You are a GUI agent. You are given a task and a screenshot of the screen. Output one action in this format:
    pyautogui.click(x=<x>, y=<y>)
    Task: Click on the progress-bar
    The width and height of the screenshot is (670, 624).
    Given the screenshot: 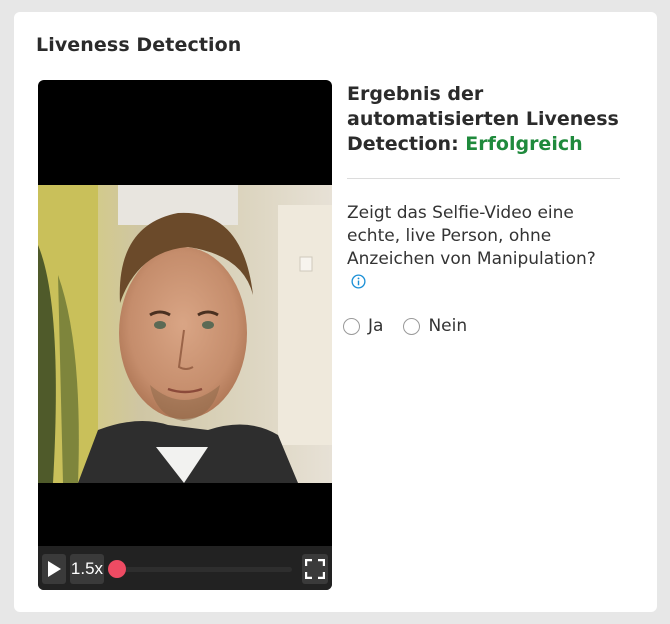 What is the action you would take?
    pyautogui.click(x=202, y=569)
    